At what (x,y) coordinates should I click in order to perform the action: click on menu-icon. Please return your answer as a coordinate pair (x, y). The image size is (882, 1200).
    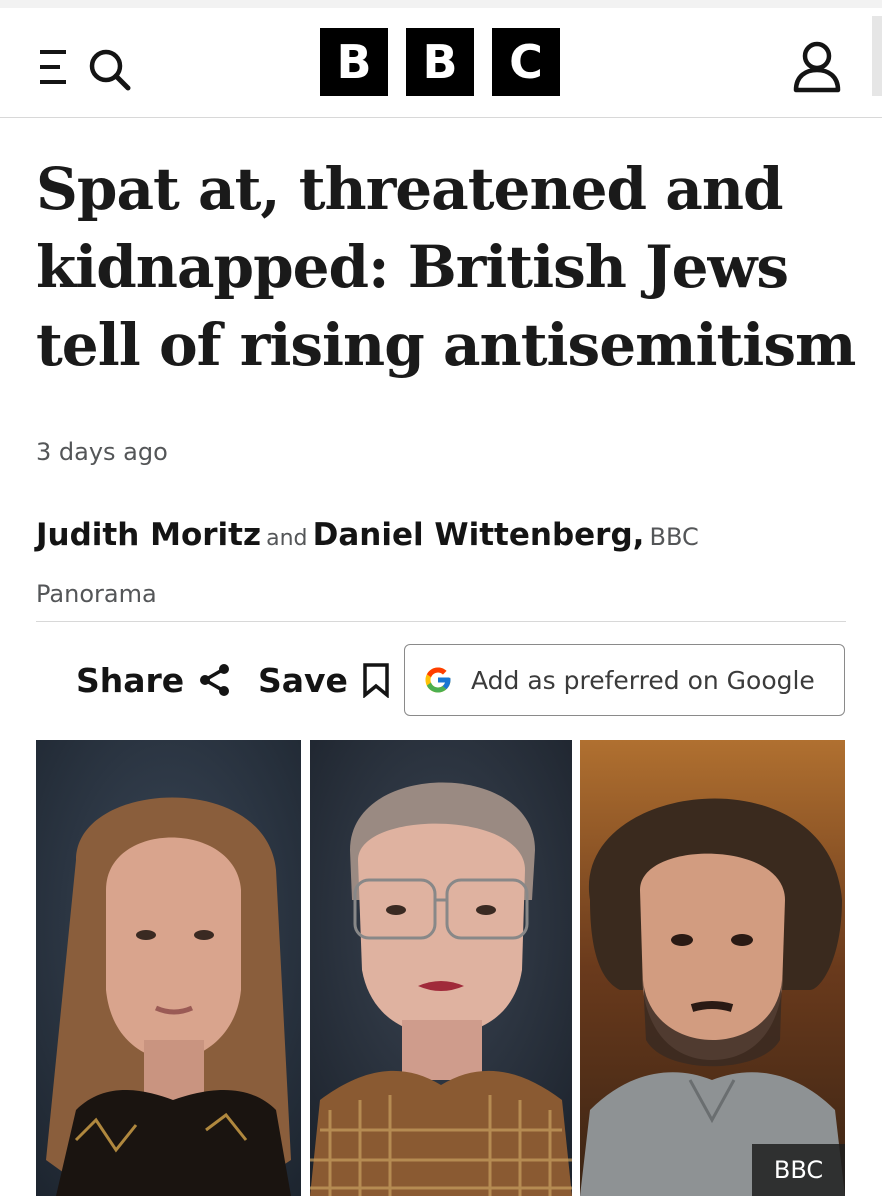
    Looking at the image, I should click on (53, 67).